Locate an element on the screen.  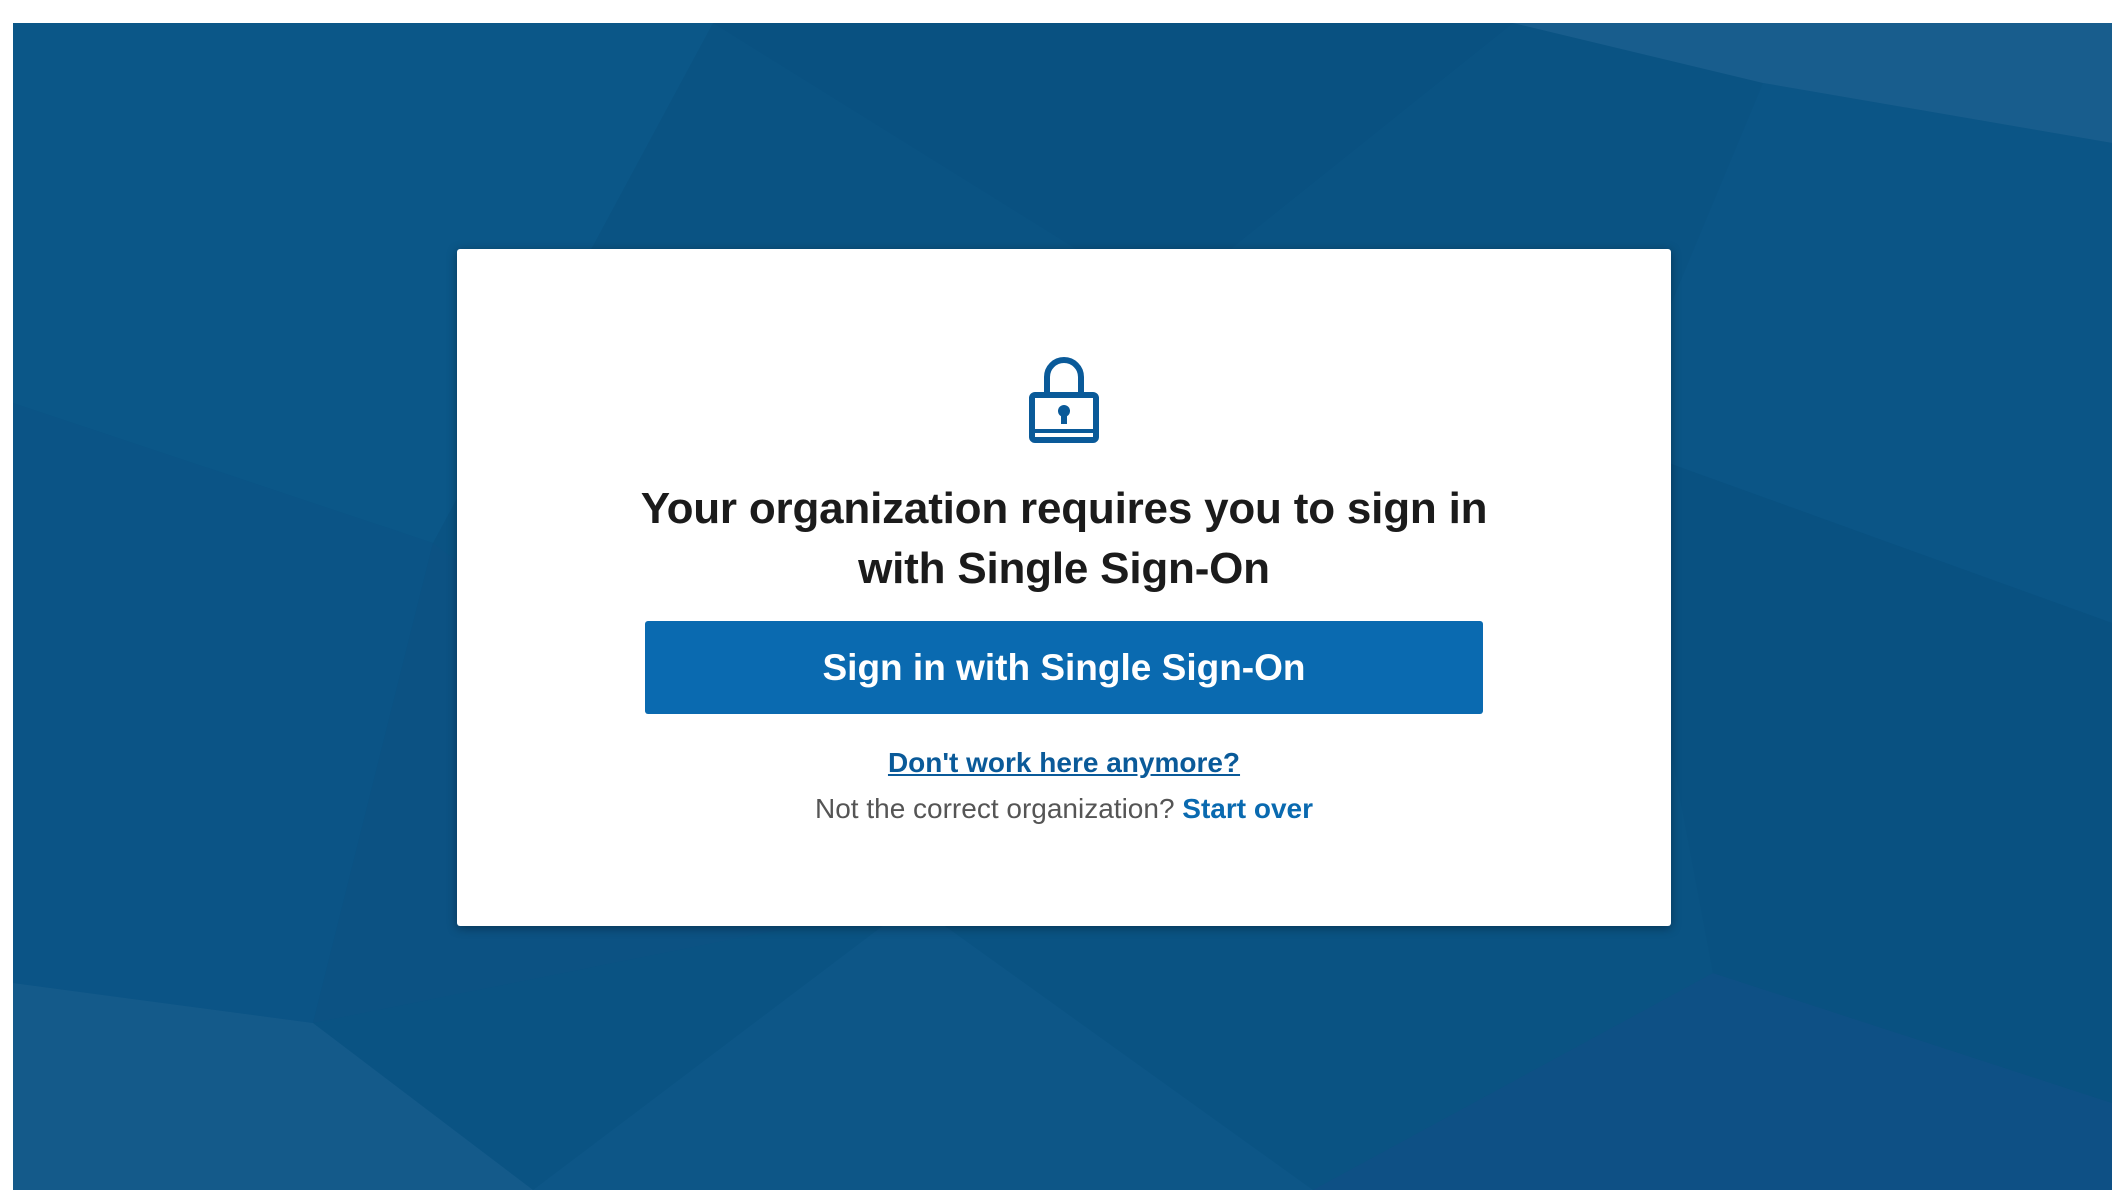
sign-in-sso-button: Sign in with Single Sign-On is located at coordinates (1064, 667).